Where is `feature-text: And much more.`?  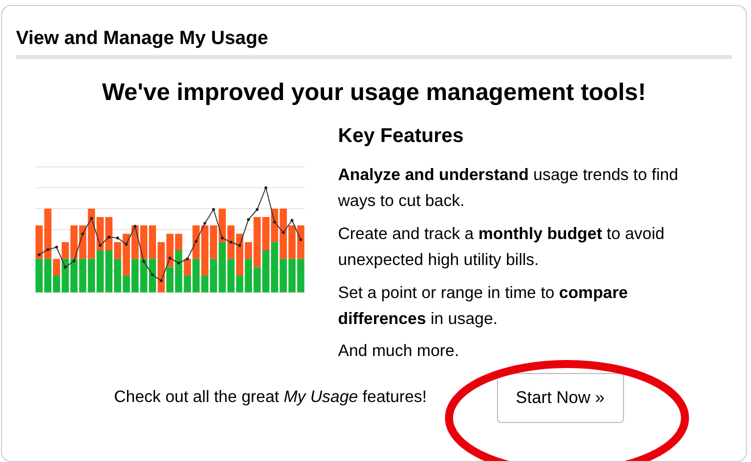 feature-text: And much more. is located at coordinates (399, 351).